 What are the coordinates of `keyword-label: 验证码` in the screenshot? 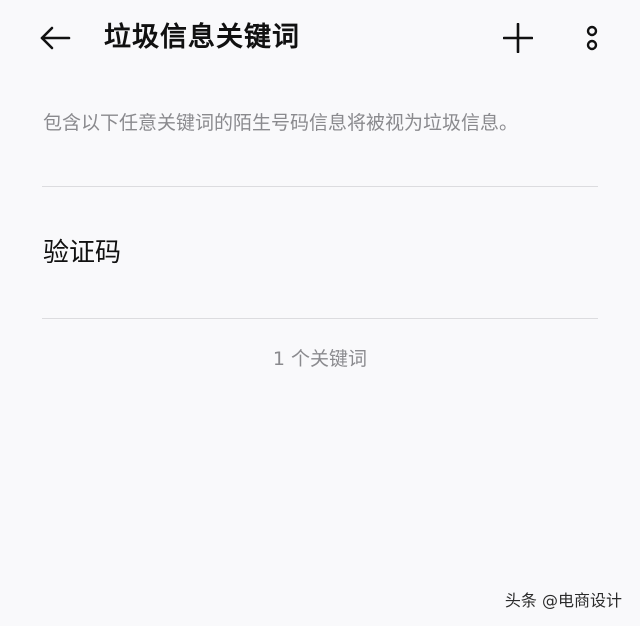 It's located at (82, 253).